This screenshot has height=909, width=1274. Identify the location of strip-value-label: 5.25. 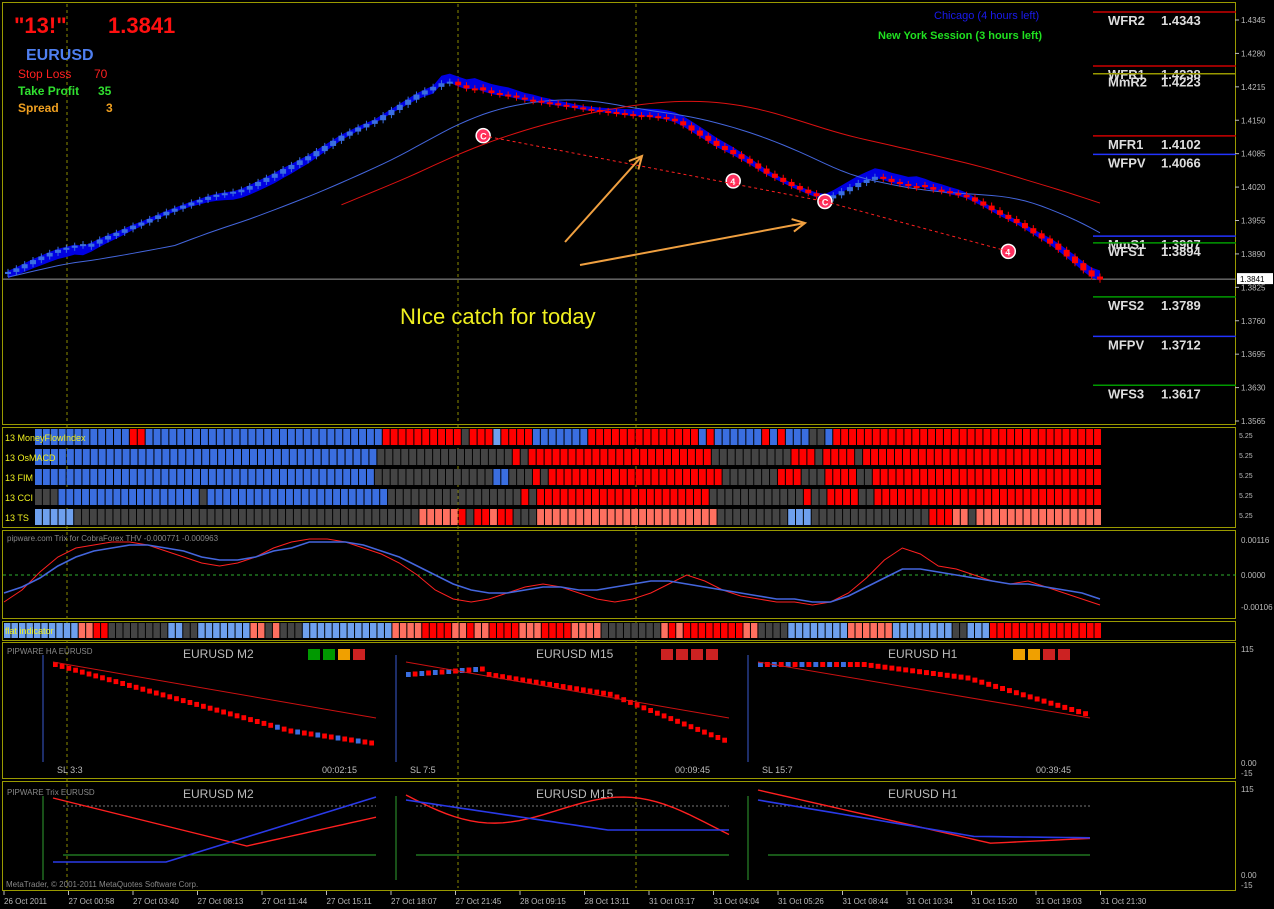
(1246, 476).